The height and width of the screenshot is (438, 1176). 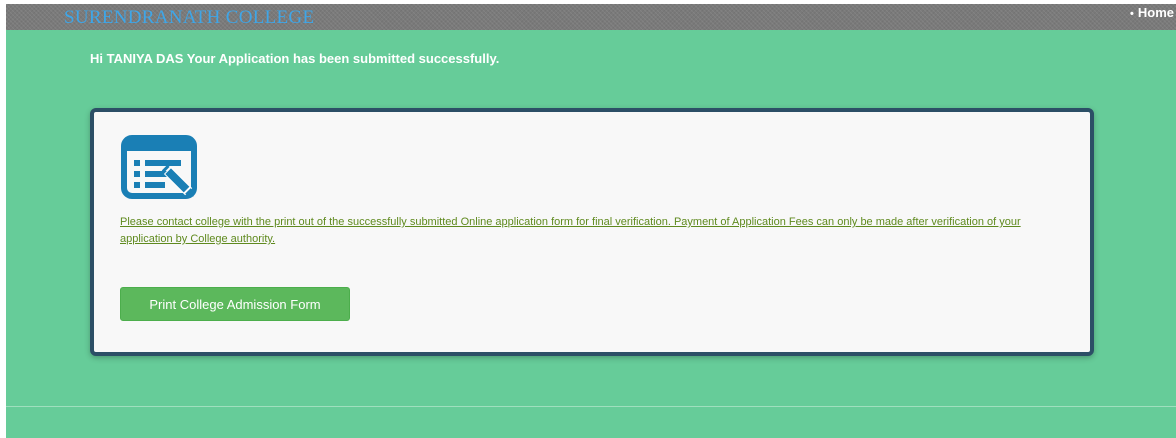 What do you see at coordinates (591, 406) in the screenshot?
I see `footer-divider` at bounding box center [591, 406].